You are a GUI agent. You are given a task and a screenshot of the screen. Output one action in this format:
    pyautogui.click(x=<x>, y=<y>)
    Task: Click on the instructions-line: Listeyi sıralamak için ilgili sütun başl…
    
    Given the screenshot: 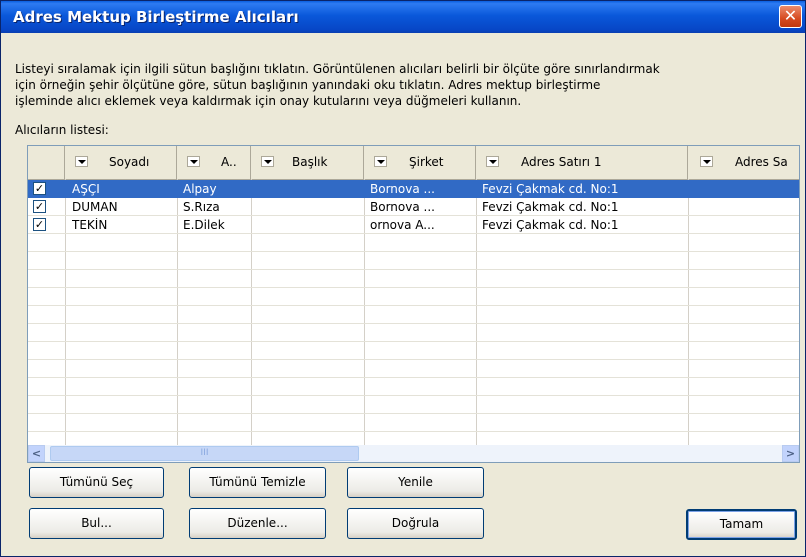 What is the action you would take?
    pyautogui.click(x=337, y=69)
    